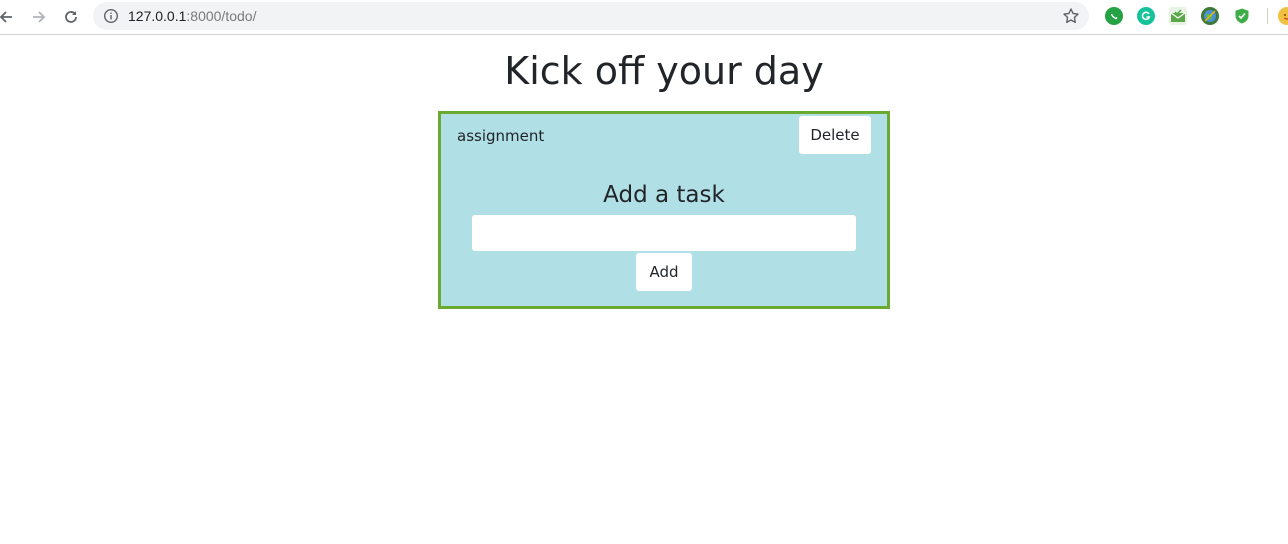 This screenshot has width=1288, height=544. What do you see at coordinates (501, 136) in the screenshot?
I see `task-name: assignment` at bounding box center [501, 136].